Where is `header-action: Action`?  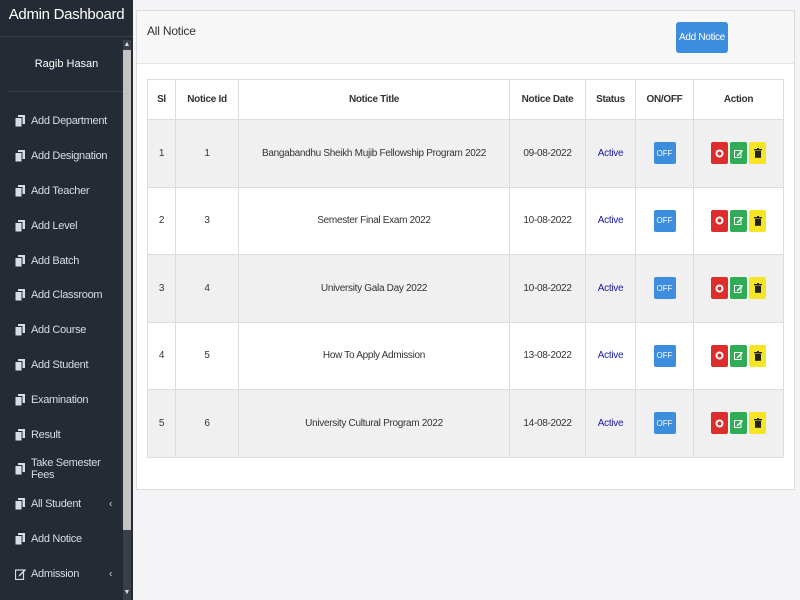 header-action: Action is located at coordinates (738, 99).